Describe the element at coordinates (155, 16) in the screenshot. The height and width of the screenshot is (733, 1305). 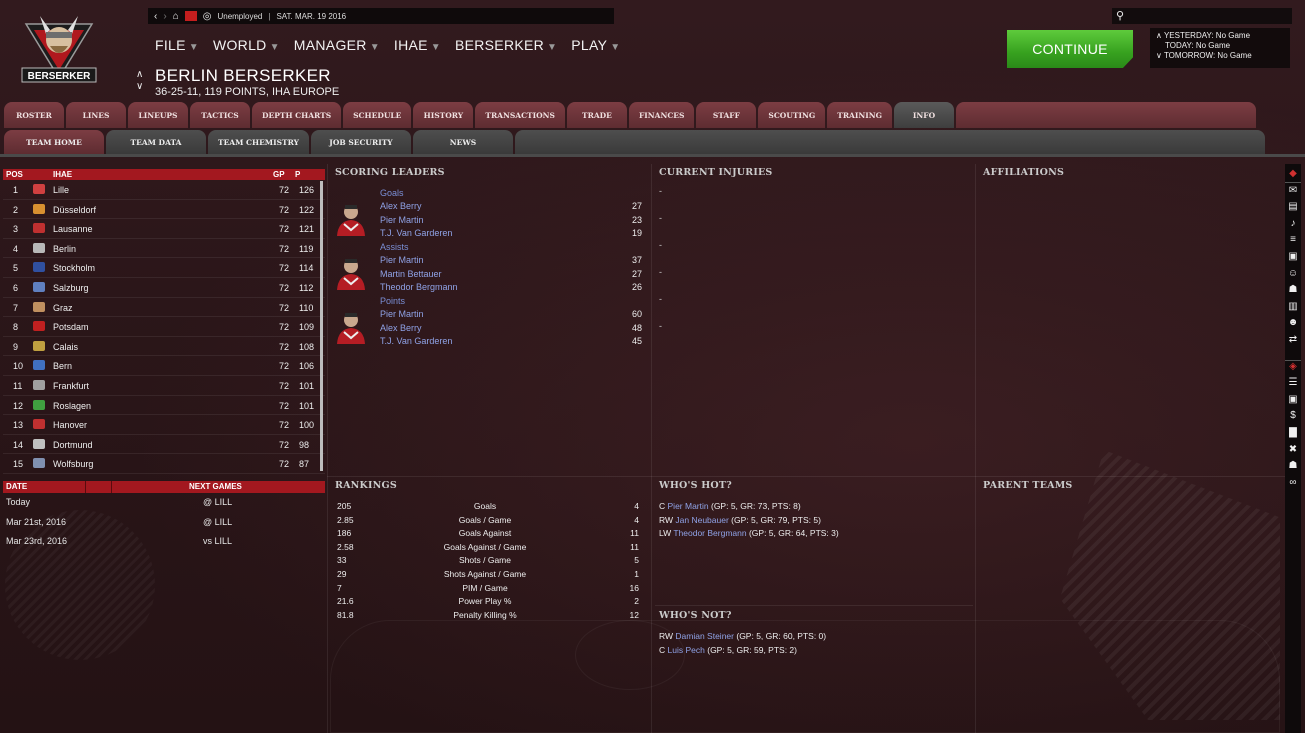
I see `back-icon: ‹` at that location.